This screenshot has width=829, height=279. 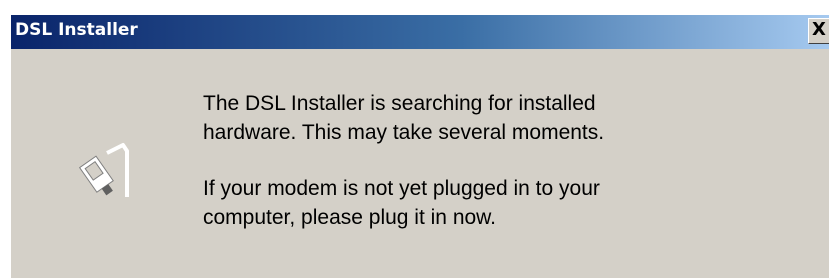 What do you see at coordinates (818, 31) in the screenshot?
I see `close-button: X` at bounding box center [818, 31].